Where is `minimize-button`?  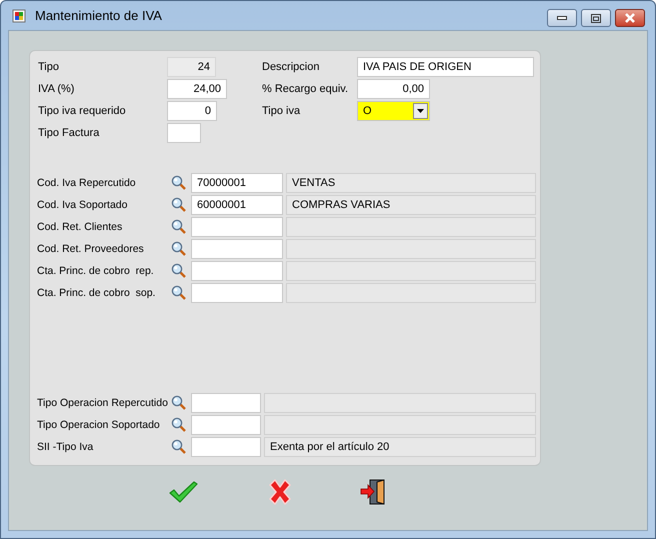
minimize-button is located at coordinates (562, 18).